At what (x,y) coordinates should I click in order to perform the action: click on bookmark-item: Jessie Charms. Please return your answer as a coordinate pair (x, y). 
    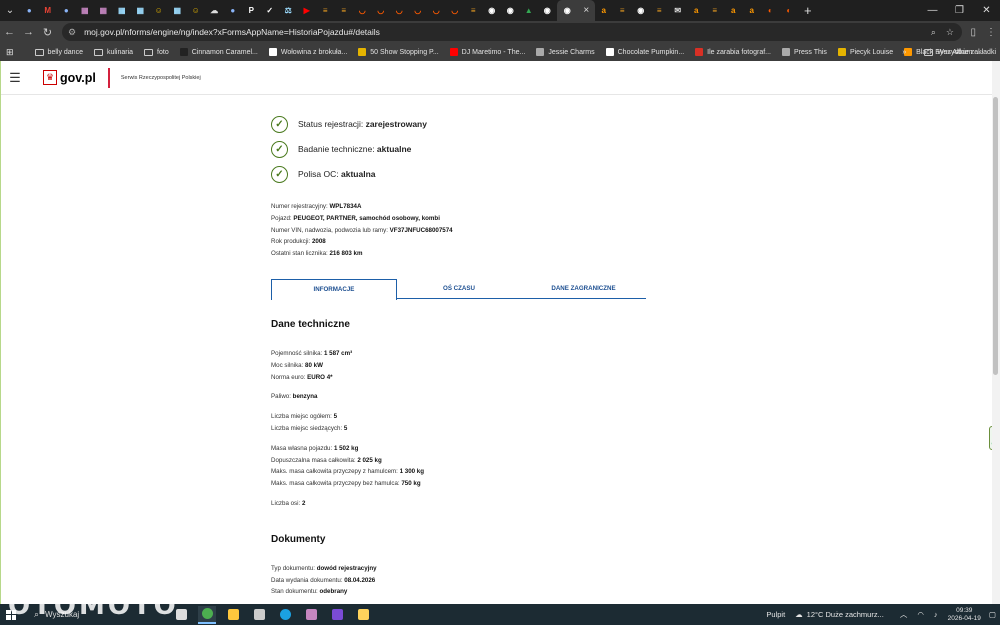
    Looking at the image, I should click on (565, 52).